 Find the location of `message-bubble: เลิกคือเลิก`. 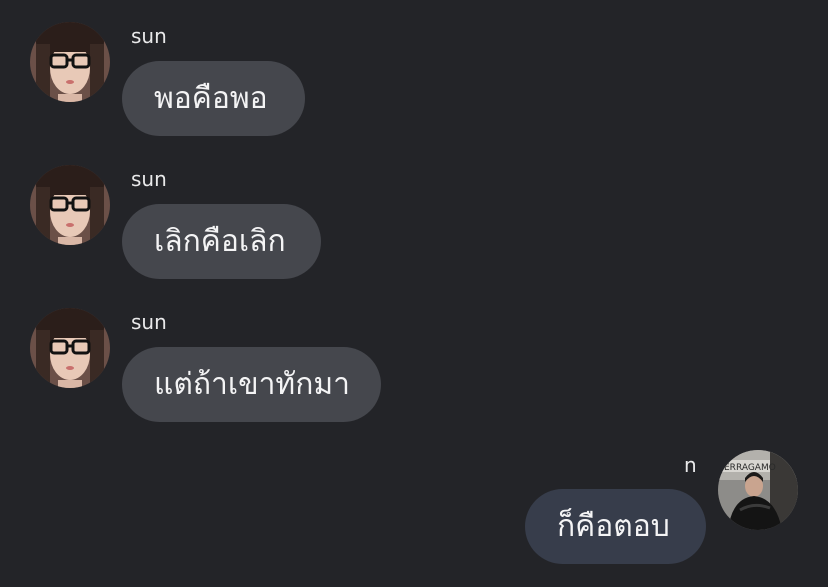

message-bubble: เลิกคือเลิก is located at coordinates (221, 241).